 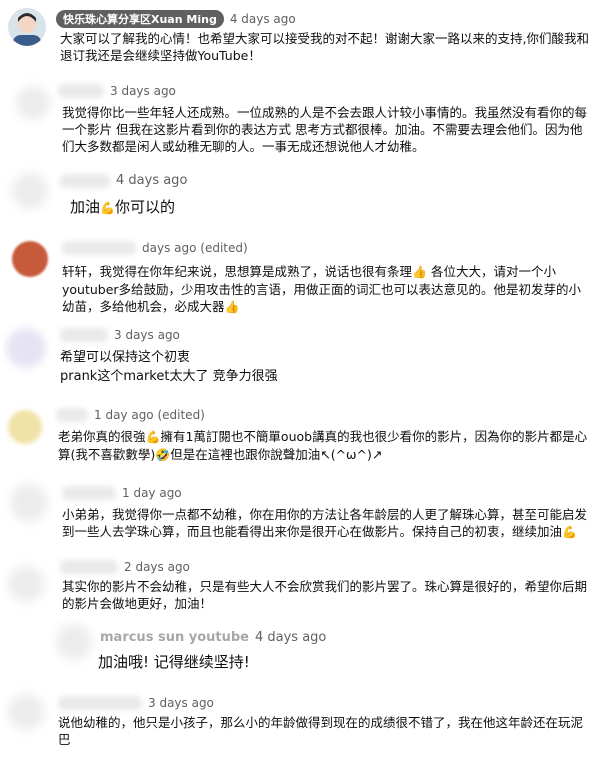 What do you see at coordinates (149, 415) in the screenshot?
I see `comment-time: 1 day ago (edited)` at bounding box center [149, 415].